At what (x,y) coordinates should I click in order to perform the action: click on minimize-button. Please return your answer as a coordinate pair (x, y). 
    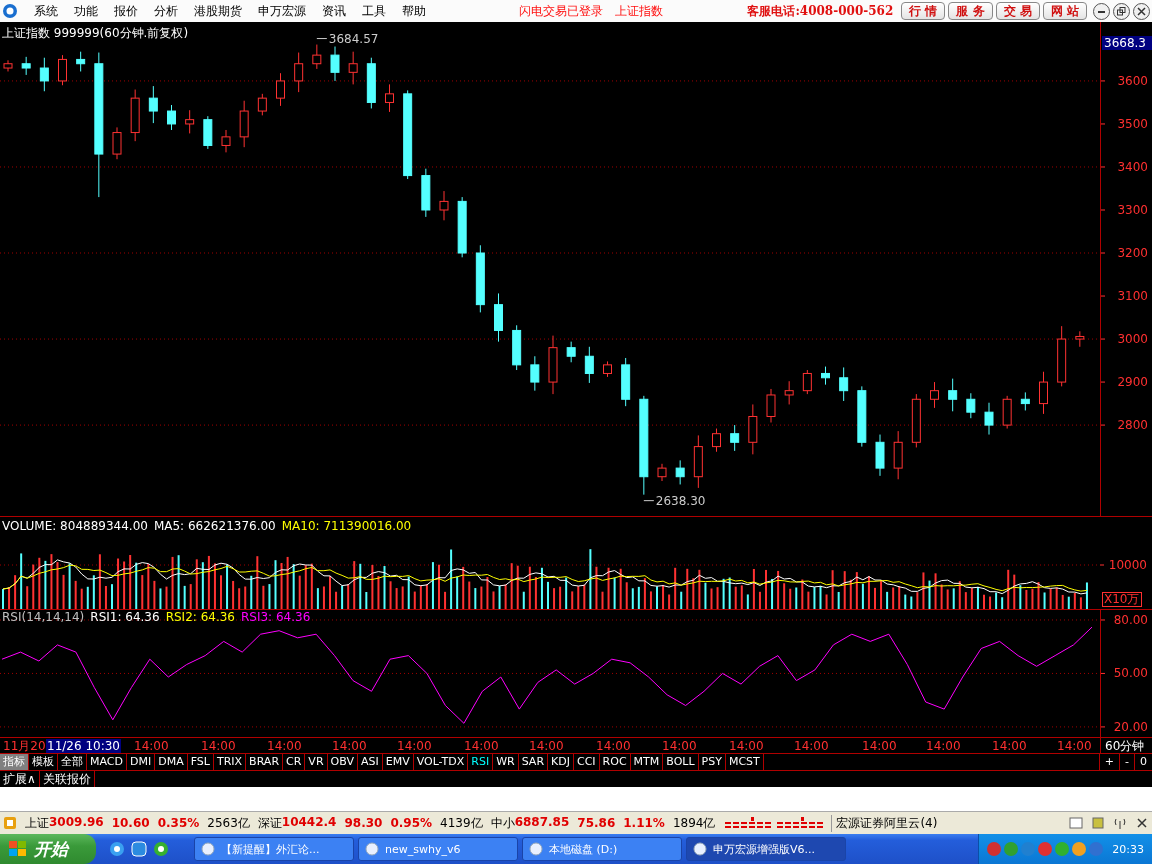
    Looking at the image, I should click on (1101, 11).